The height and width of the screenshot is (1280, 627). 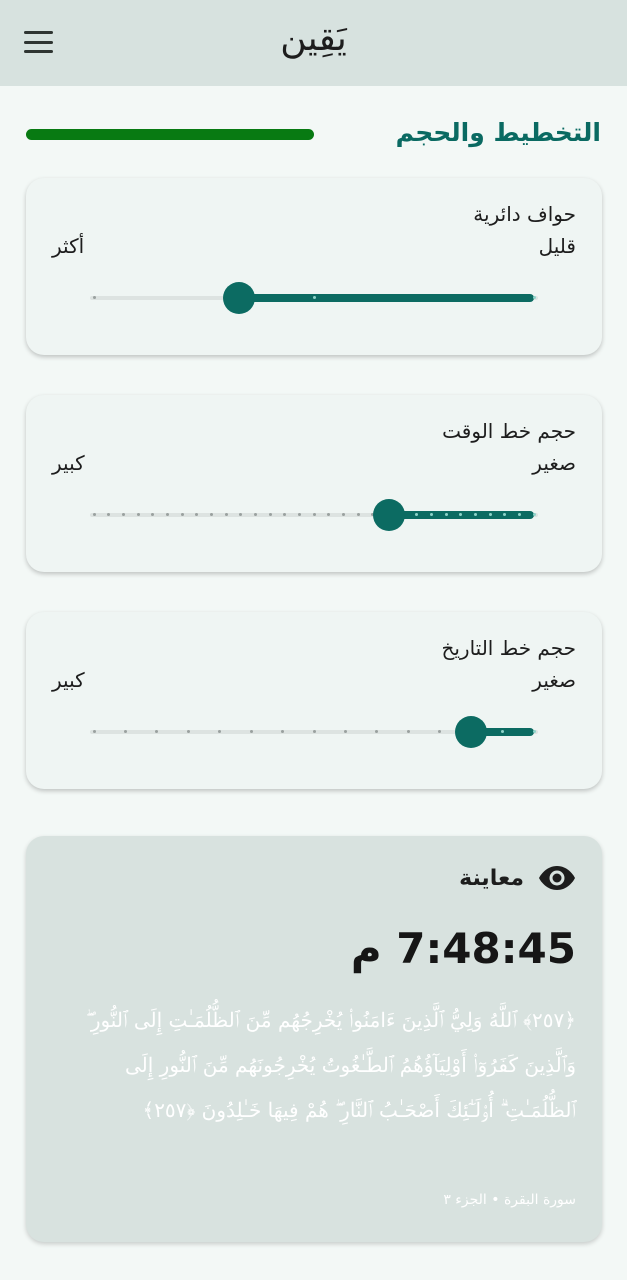 What do you see at coordinates (314, 700) in the screenshot?
I see `date-font-size-card: حجم خط التاريخ صغير كبير` at bounding box center [314, 700].